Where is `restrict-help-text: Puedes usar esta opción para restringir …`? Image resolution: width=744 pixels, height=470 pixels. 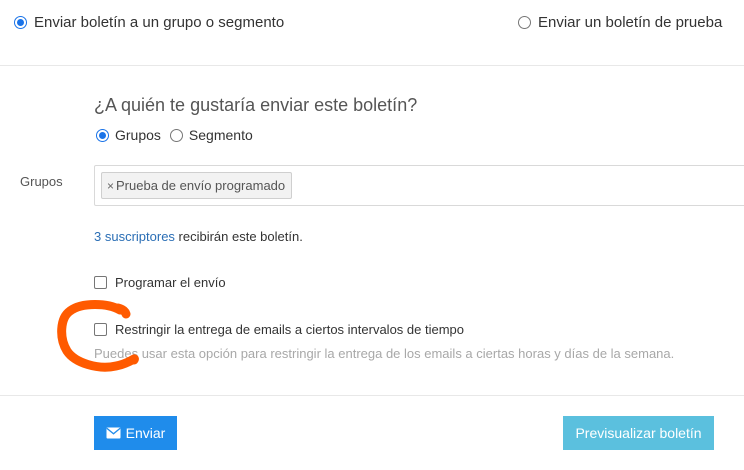 restrict-help-text: Puedes usar esta opción para restringir … is located at coordinates (384, 353).